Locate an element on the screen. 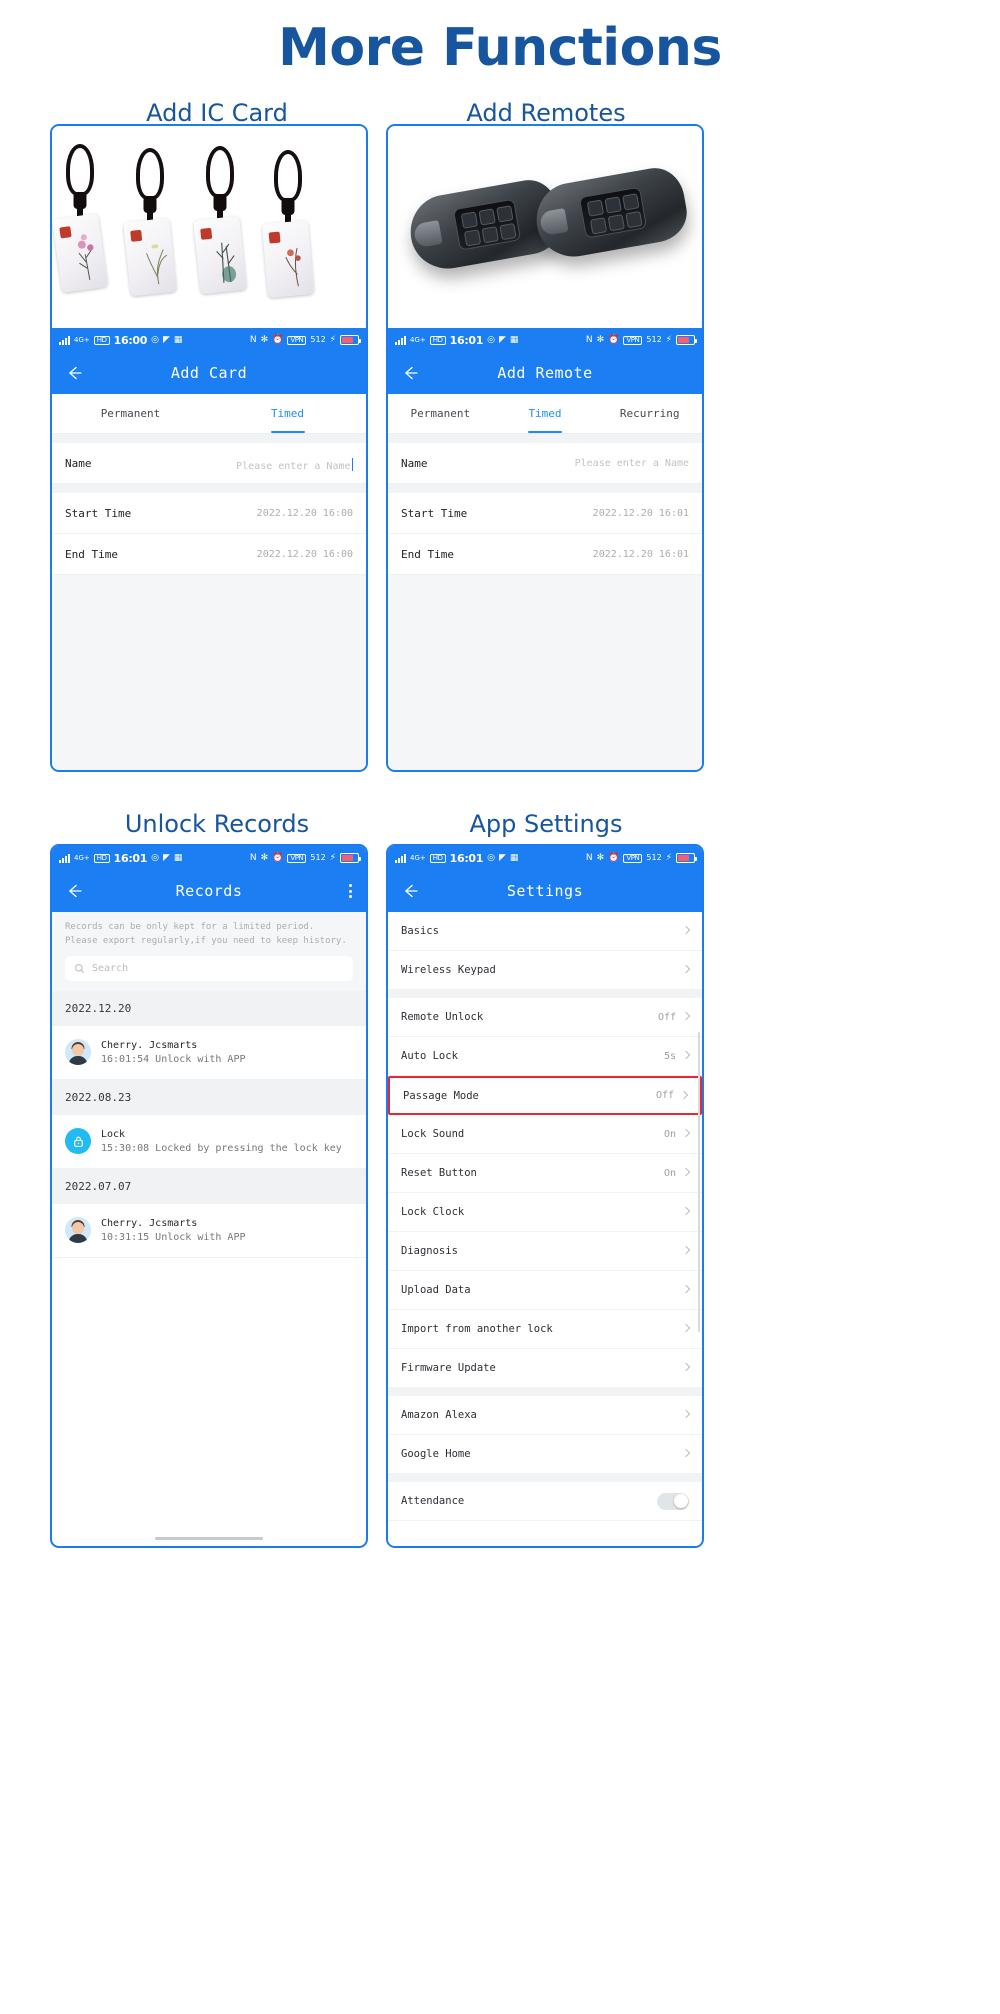 The height and width of the screenshot is (2014, 1000). nav-bar: Add Card is located at coordinates (209, 373).